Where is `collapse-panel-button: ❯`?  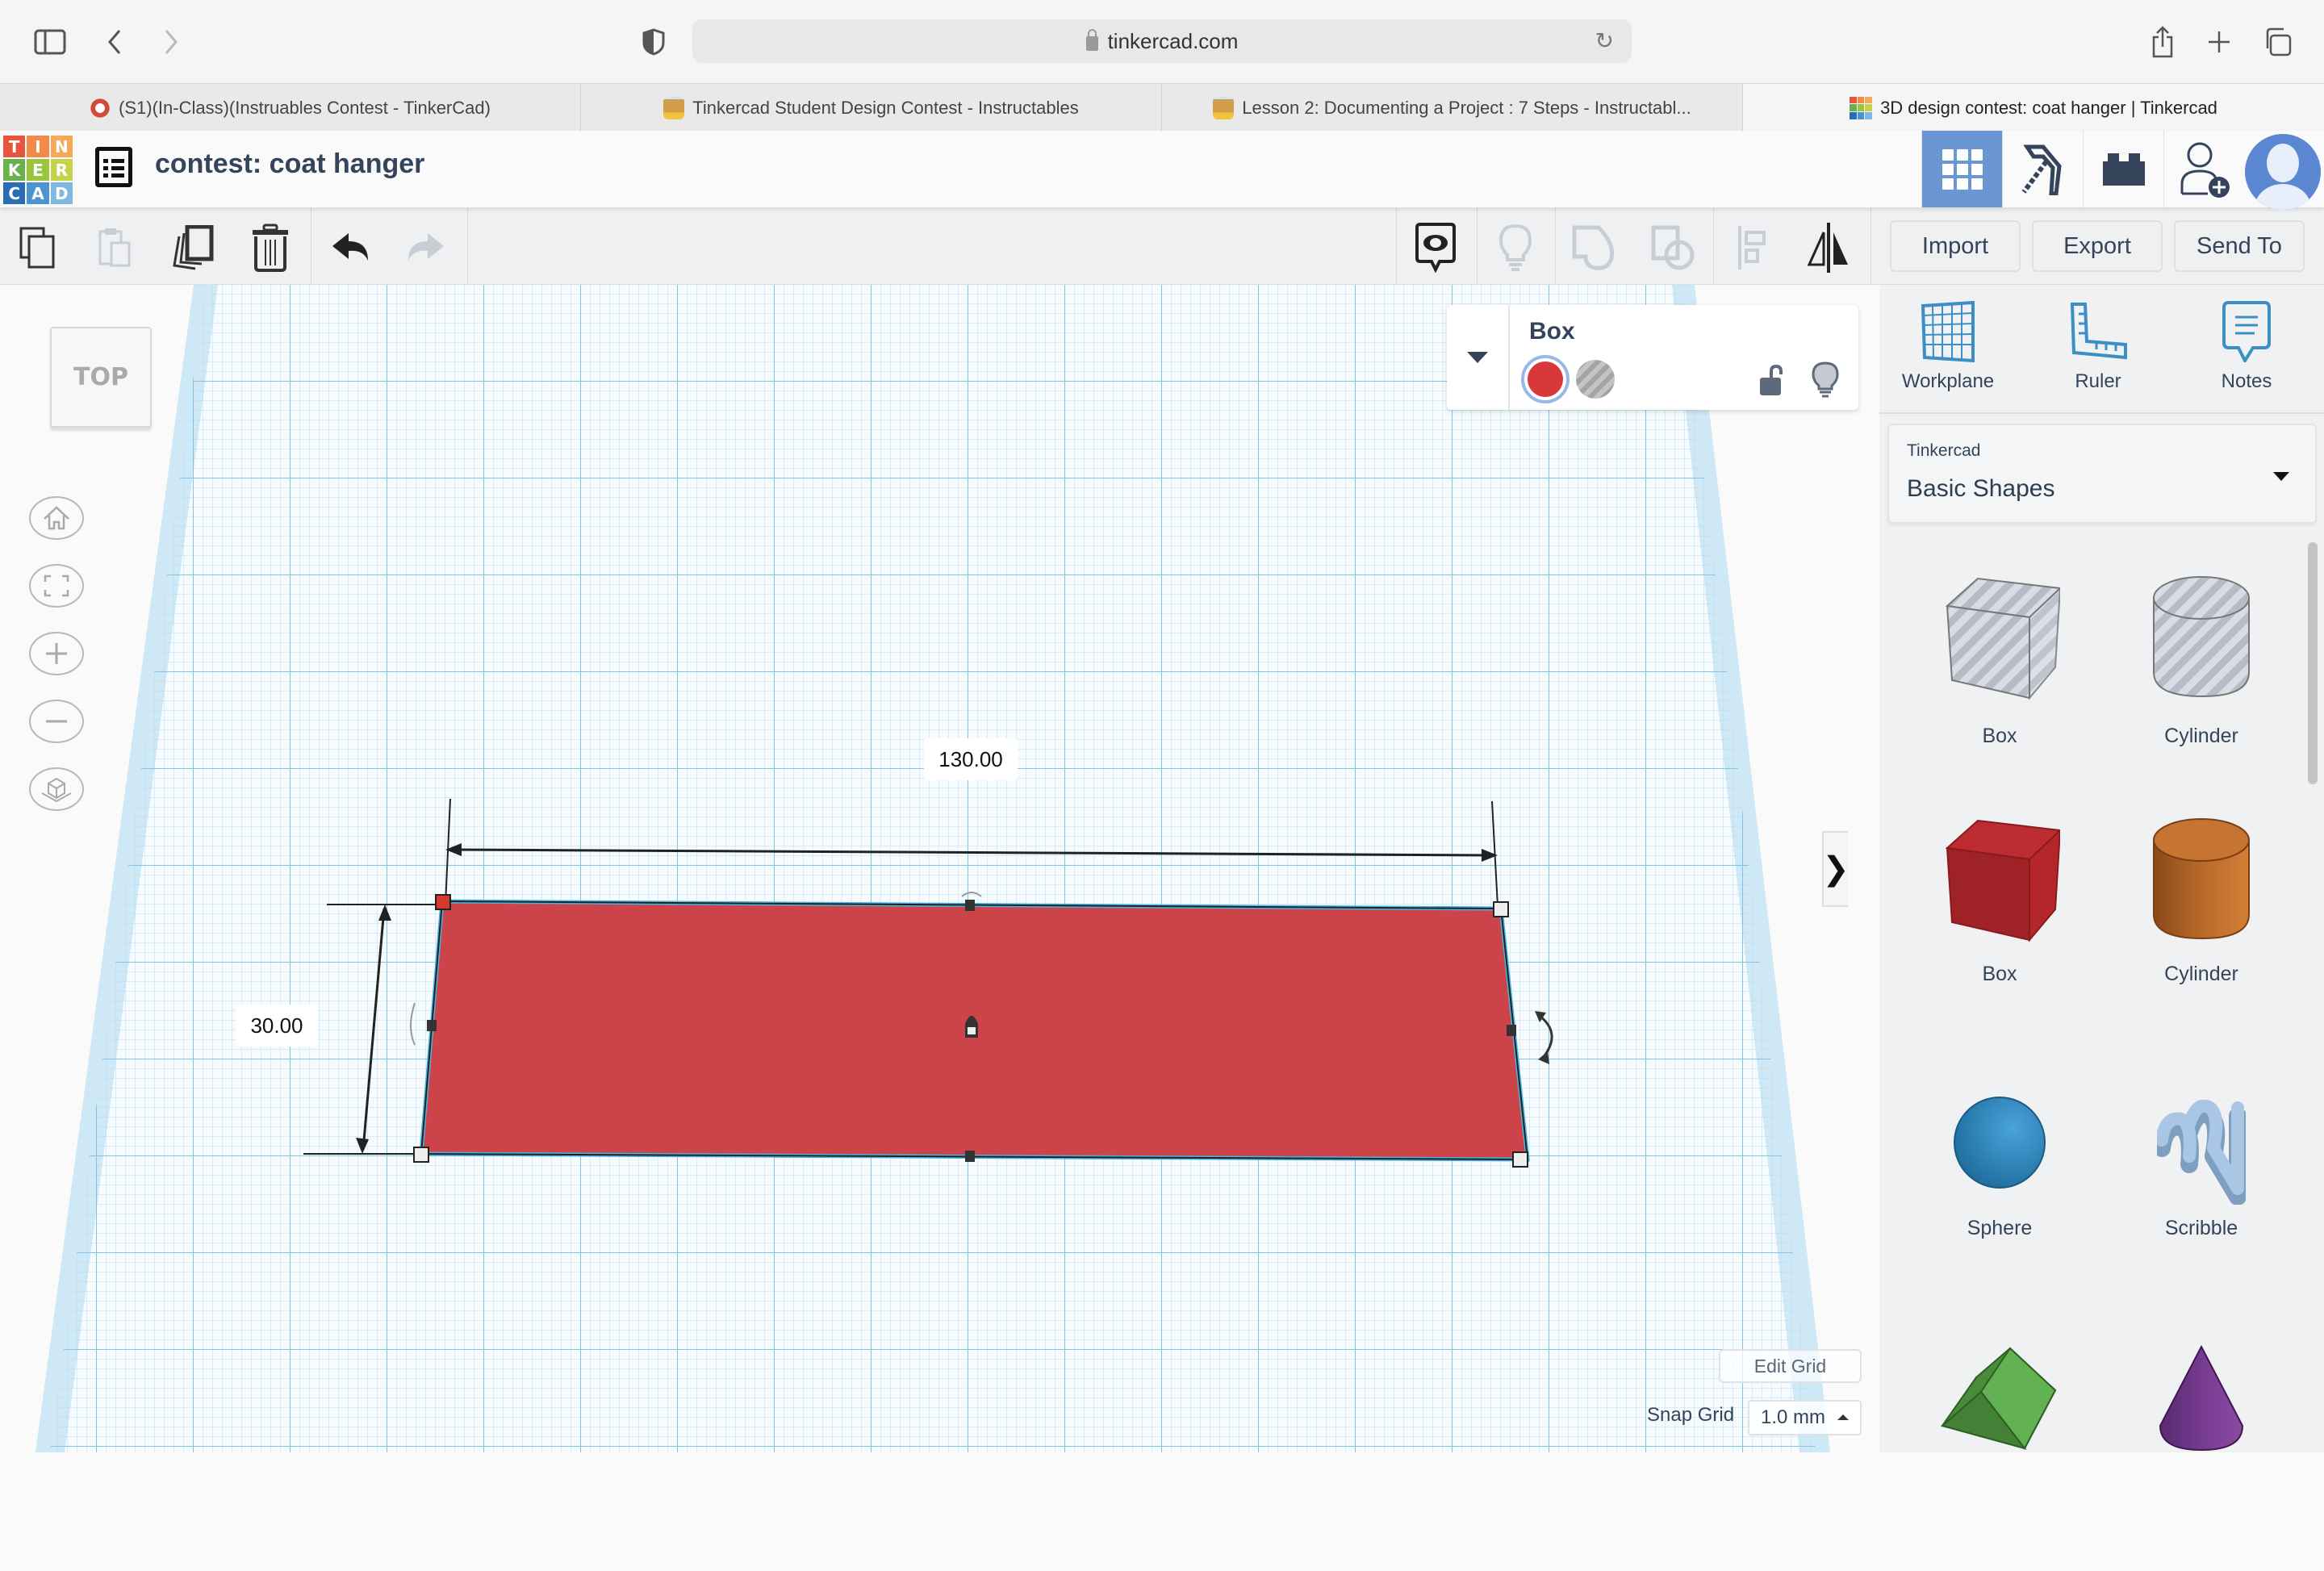 collapse-panel-button: ❯ is located at coordinates (1836, 869).